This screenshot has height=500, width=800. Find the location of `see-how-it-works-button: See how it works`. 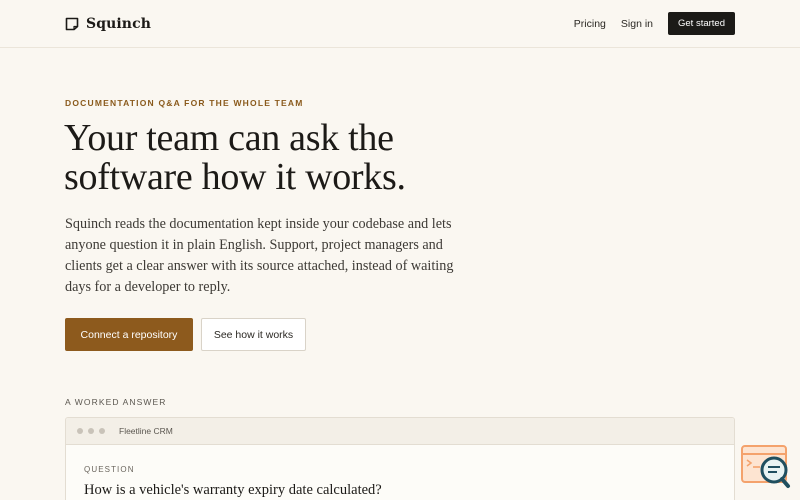

see-how-it-works-button: See how it works is located at coordinates (253, 334).